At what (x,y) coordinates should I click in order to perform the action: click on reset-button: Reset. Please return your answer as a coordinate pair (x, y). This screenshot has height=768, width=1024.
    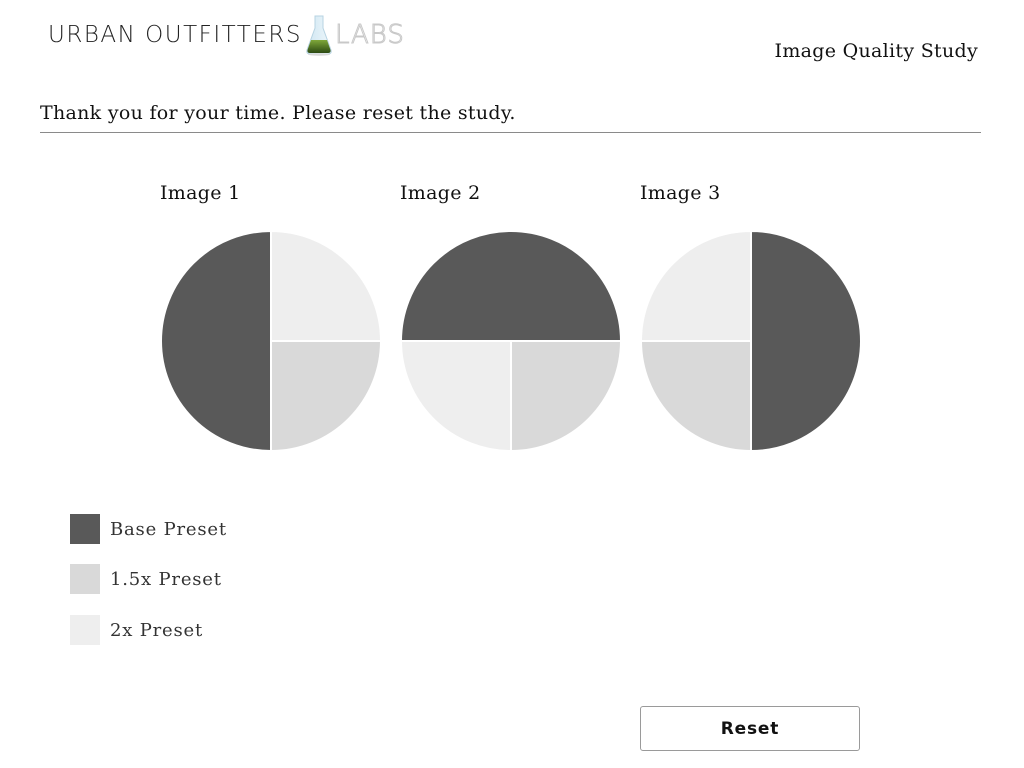
    Looking at the image, I should click on (750, 728).